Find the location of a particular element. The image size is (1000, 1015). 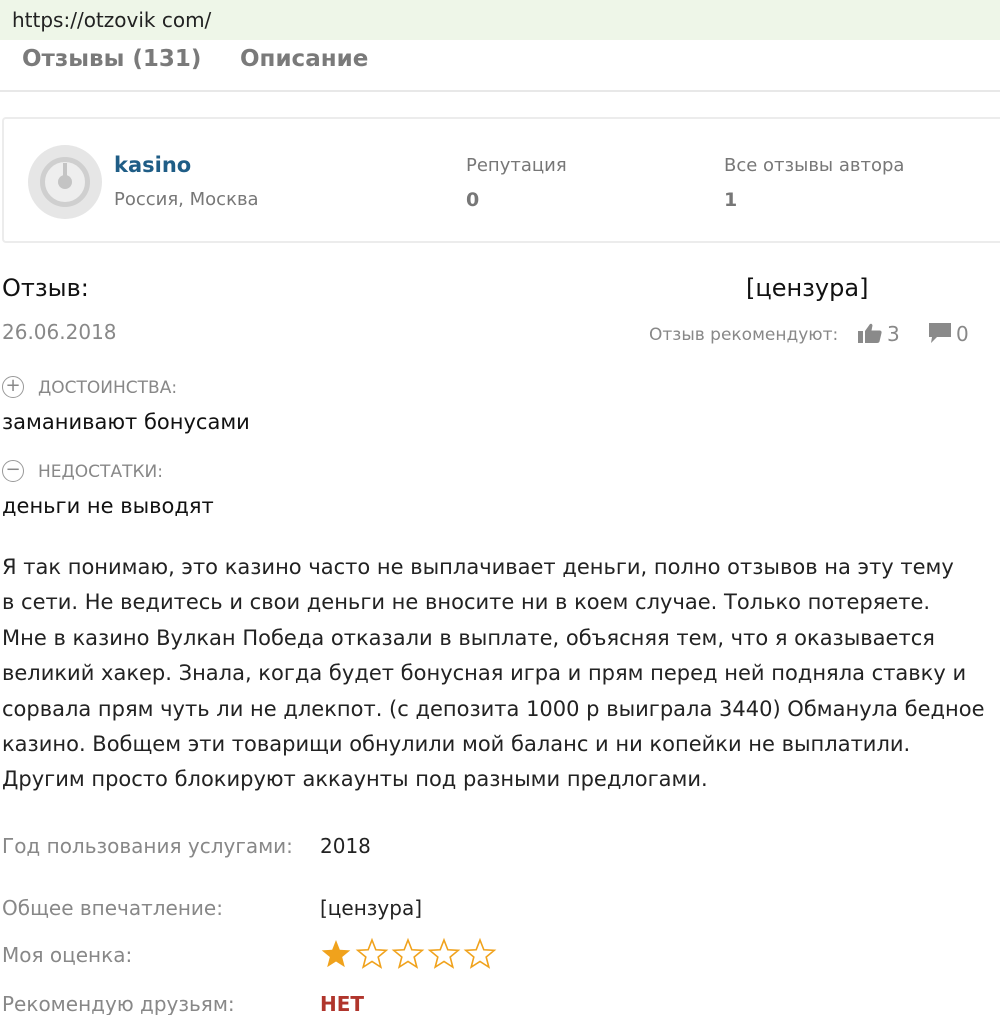

recommend-friends-label: Рекомендую друзьям: is located at coordinates (118, 1003).